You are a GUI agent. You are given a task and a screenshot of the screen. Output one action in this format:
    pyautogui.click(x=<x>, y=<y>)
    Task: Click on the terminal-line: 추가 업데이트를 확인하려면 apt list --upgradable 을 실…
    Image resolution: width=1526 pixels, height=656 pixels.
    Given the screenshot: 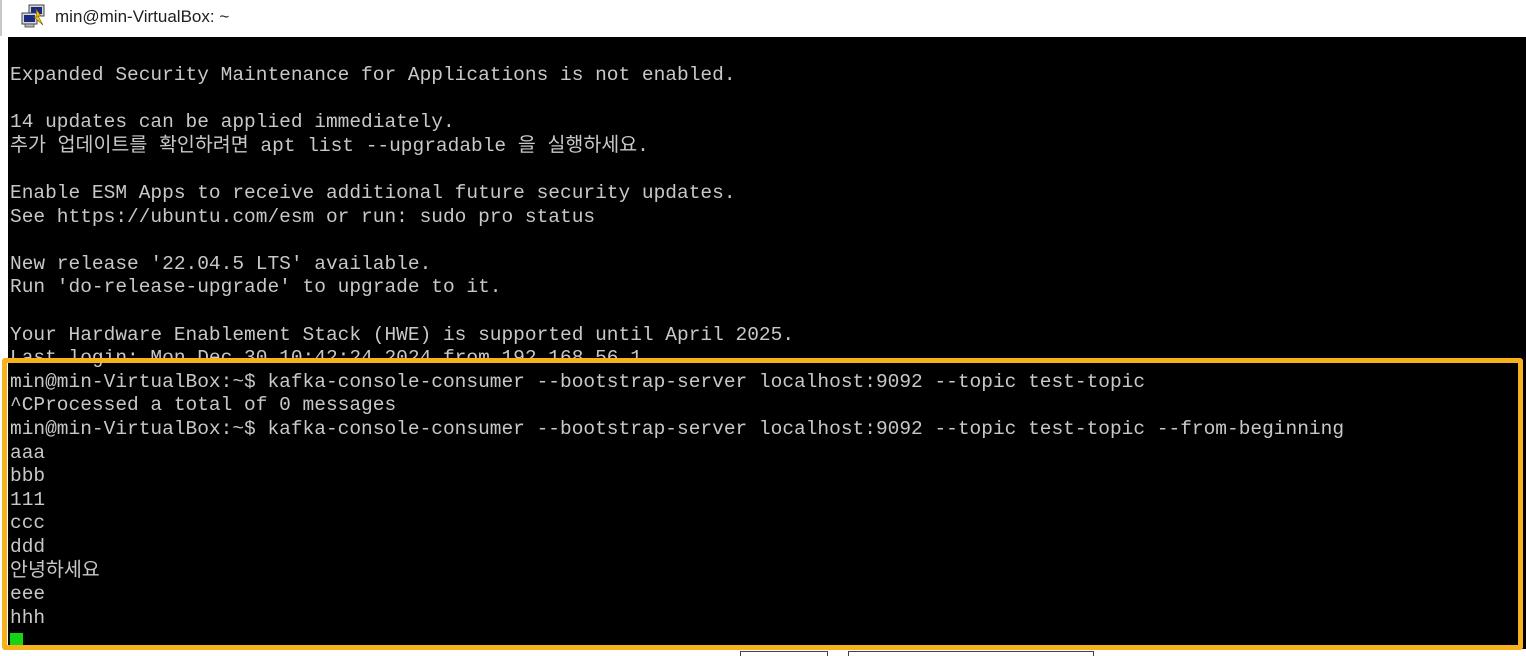 What is the action you would take?
    pyautogui.click(x=329, y=145)
    